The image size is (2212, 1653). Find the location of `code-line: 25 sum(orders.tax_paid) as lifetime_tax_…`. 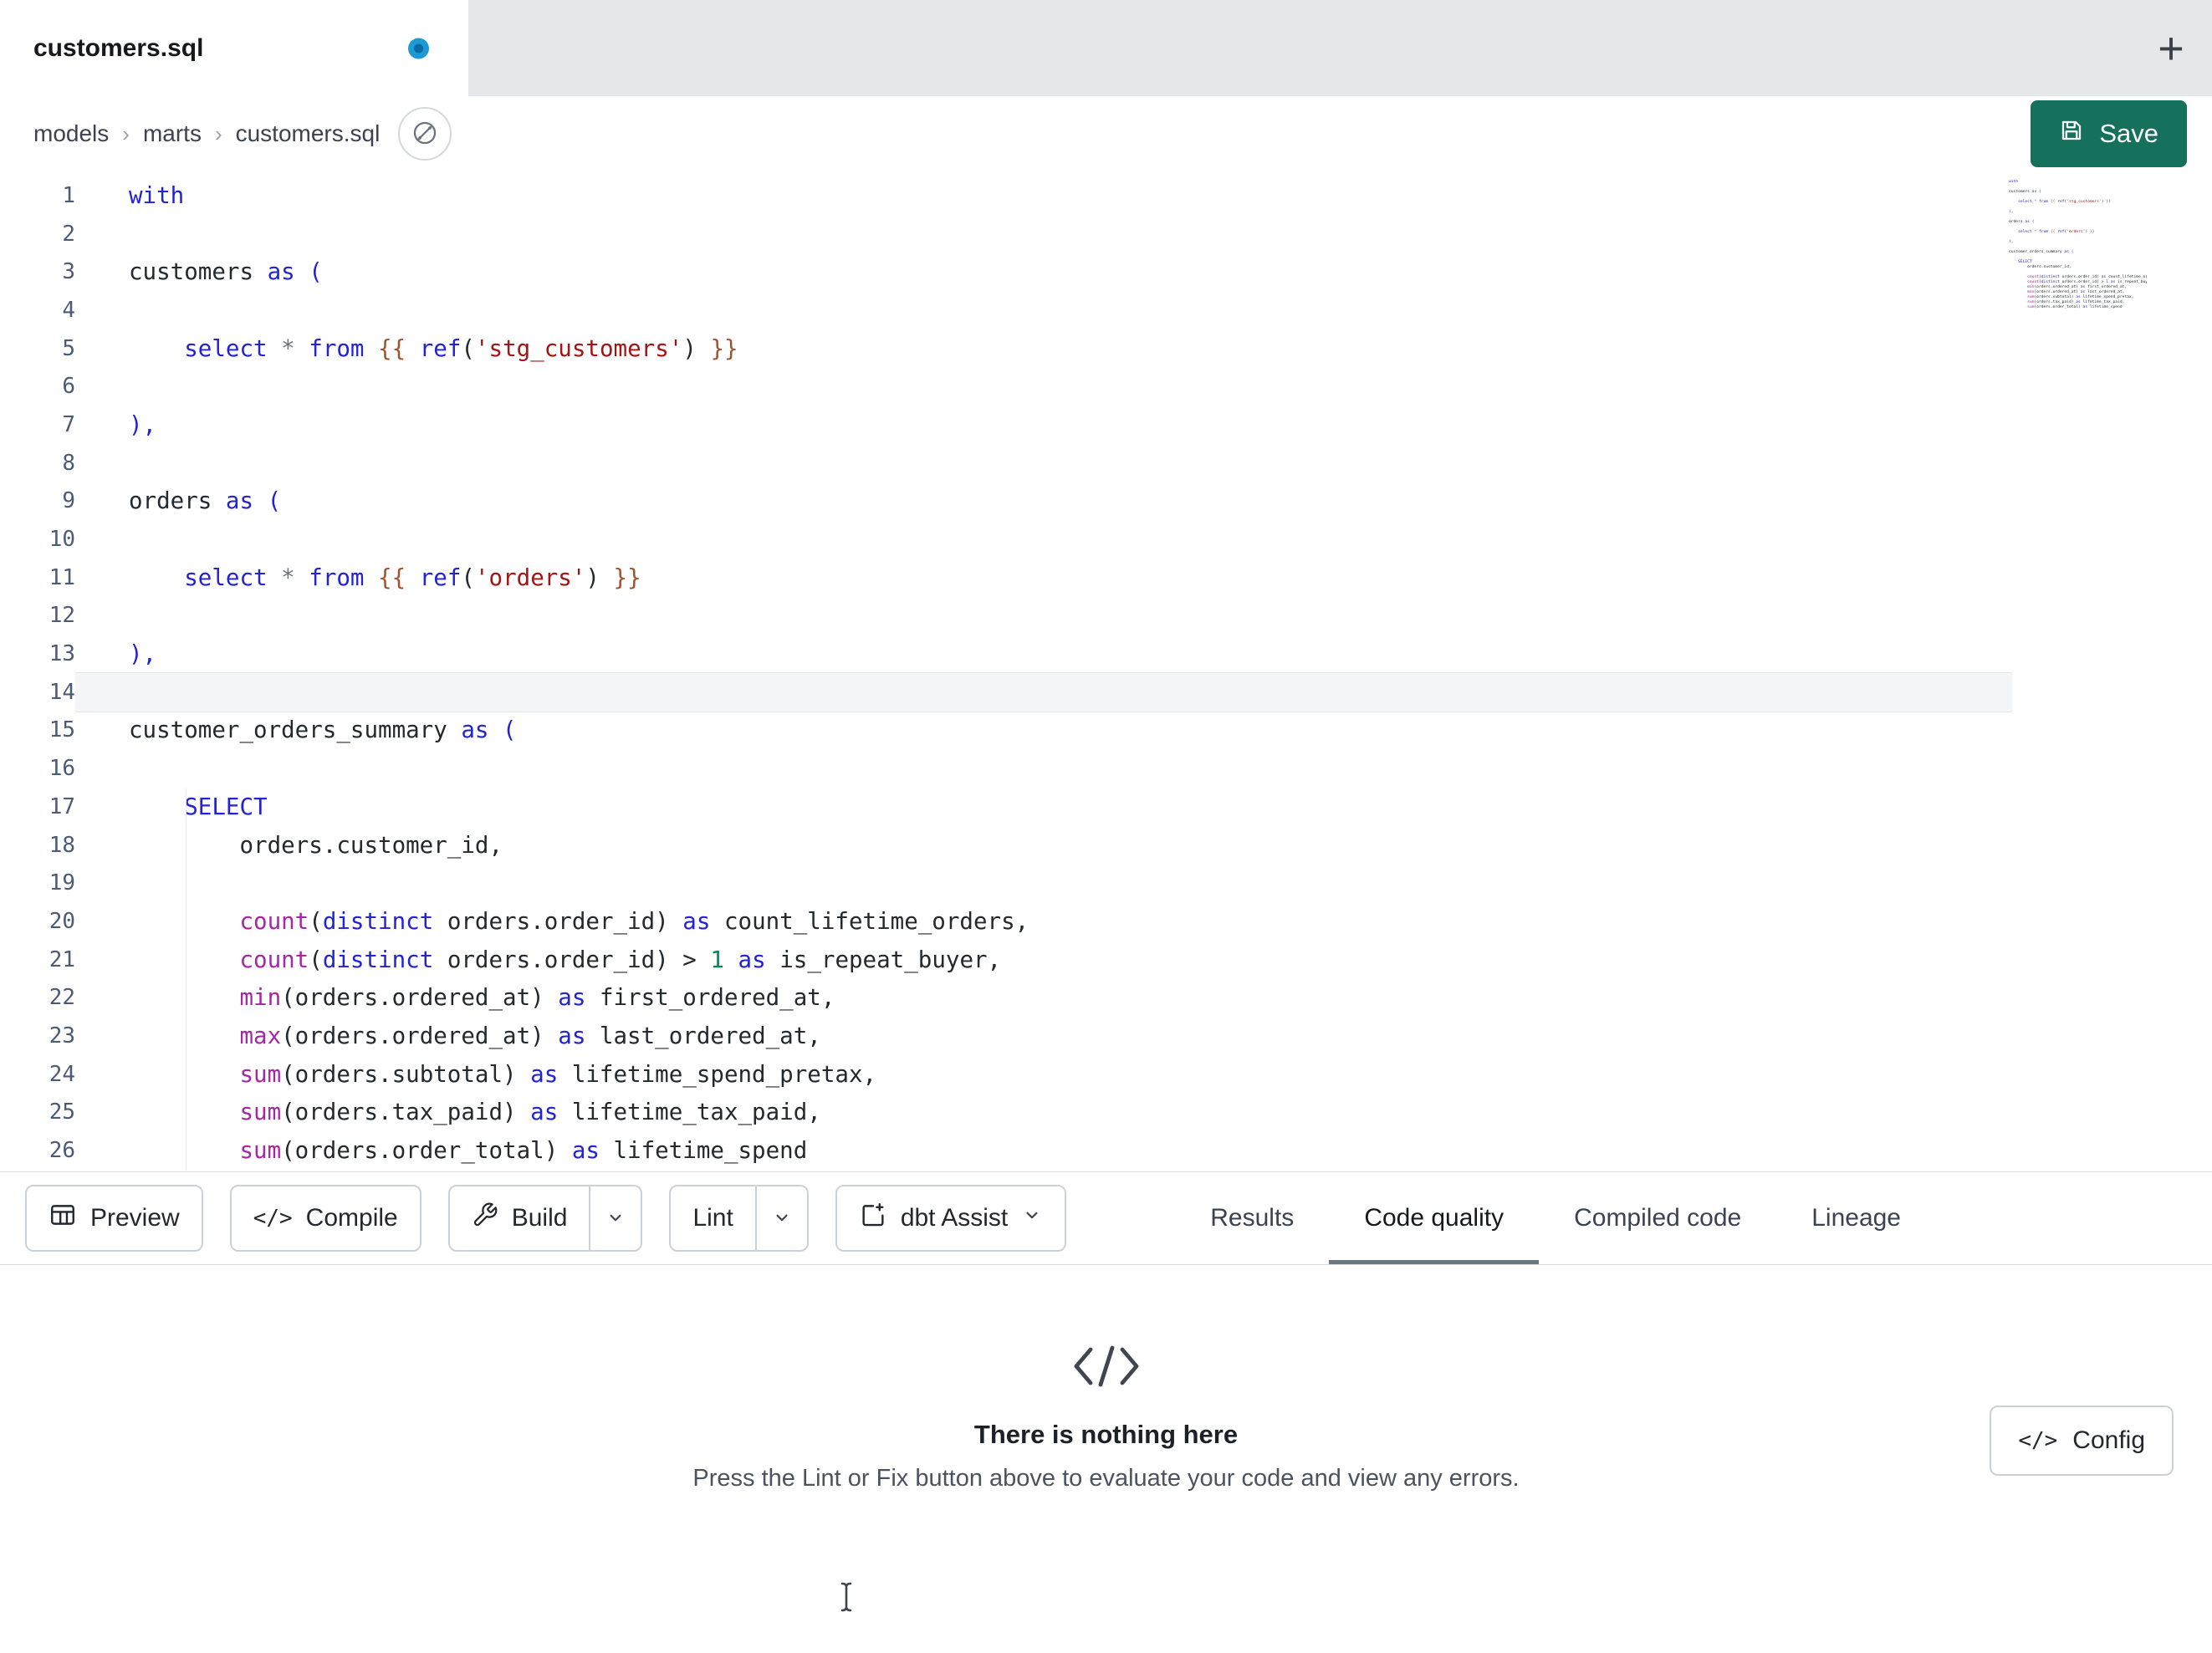

code-line: 25 sum(orders.tax_paid) as lifetime_tax_… is located at coordinates (1106, 1113).